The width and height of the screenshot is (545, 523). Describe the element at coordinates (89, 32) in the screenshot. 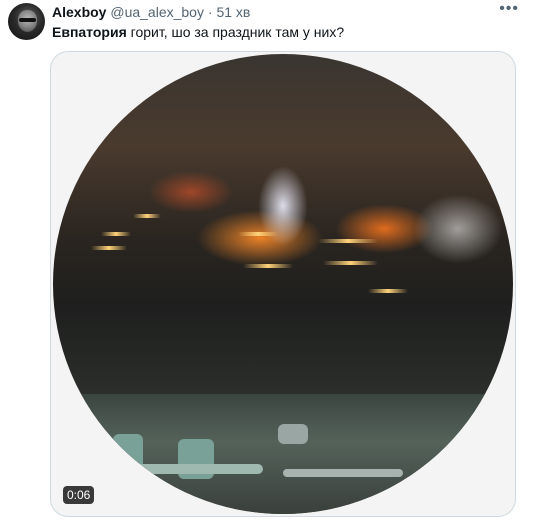

I see `tweet-text-bold: Евпатория` at that location.